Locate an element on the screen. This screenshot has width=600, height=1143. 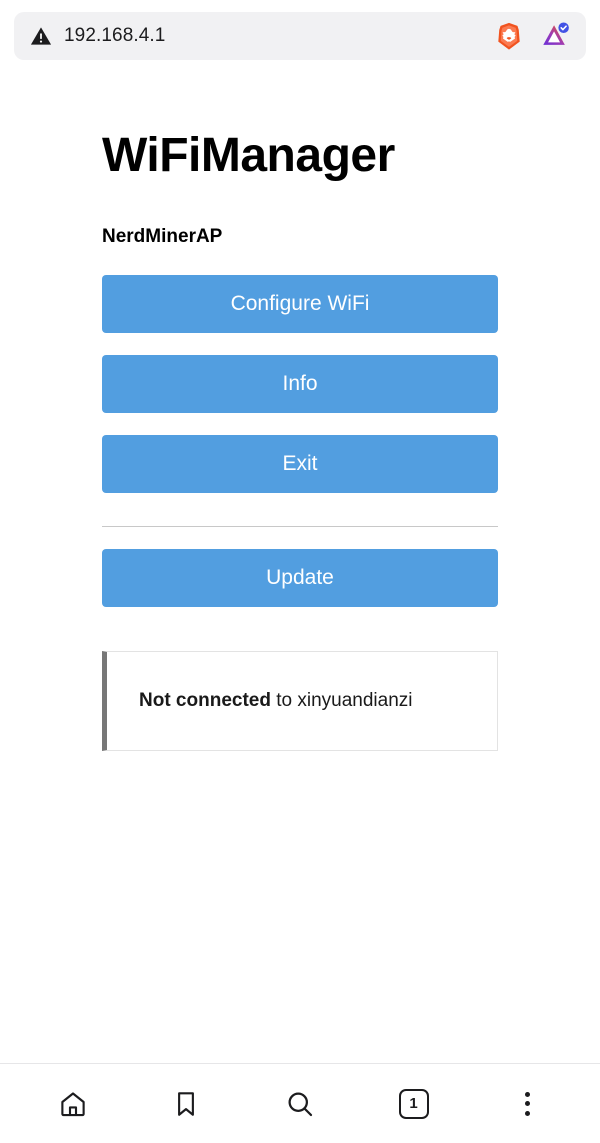
search-icon is located at coordinates (300, 1104).